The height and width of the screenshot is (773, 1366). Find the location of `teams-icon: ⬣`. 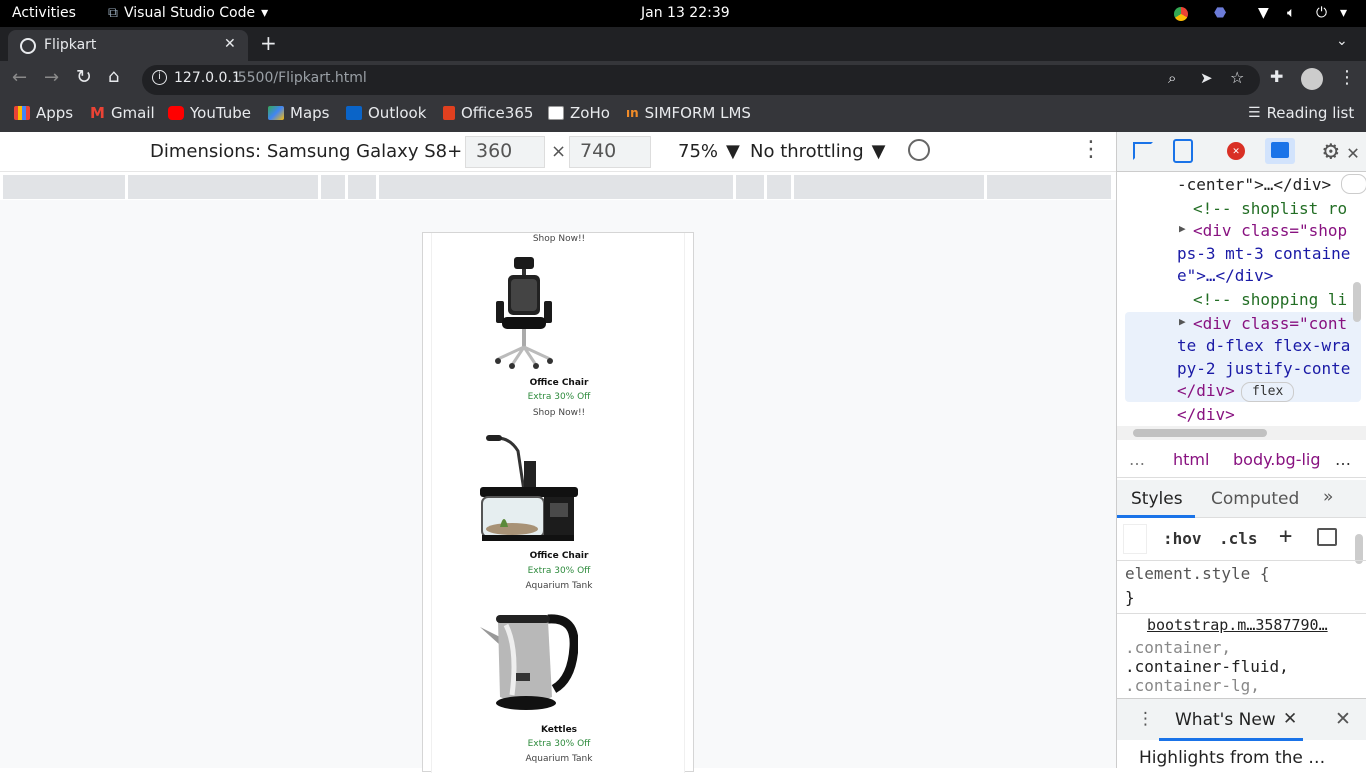

teams-icon: ⬣ is located at coordinates (1220, 13).